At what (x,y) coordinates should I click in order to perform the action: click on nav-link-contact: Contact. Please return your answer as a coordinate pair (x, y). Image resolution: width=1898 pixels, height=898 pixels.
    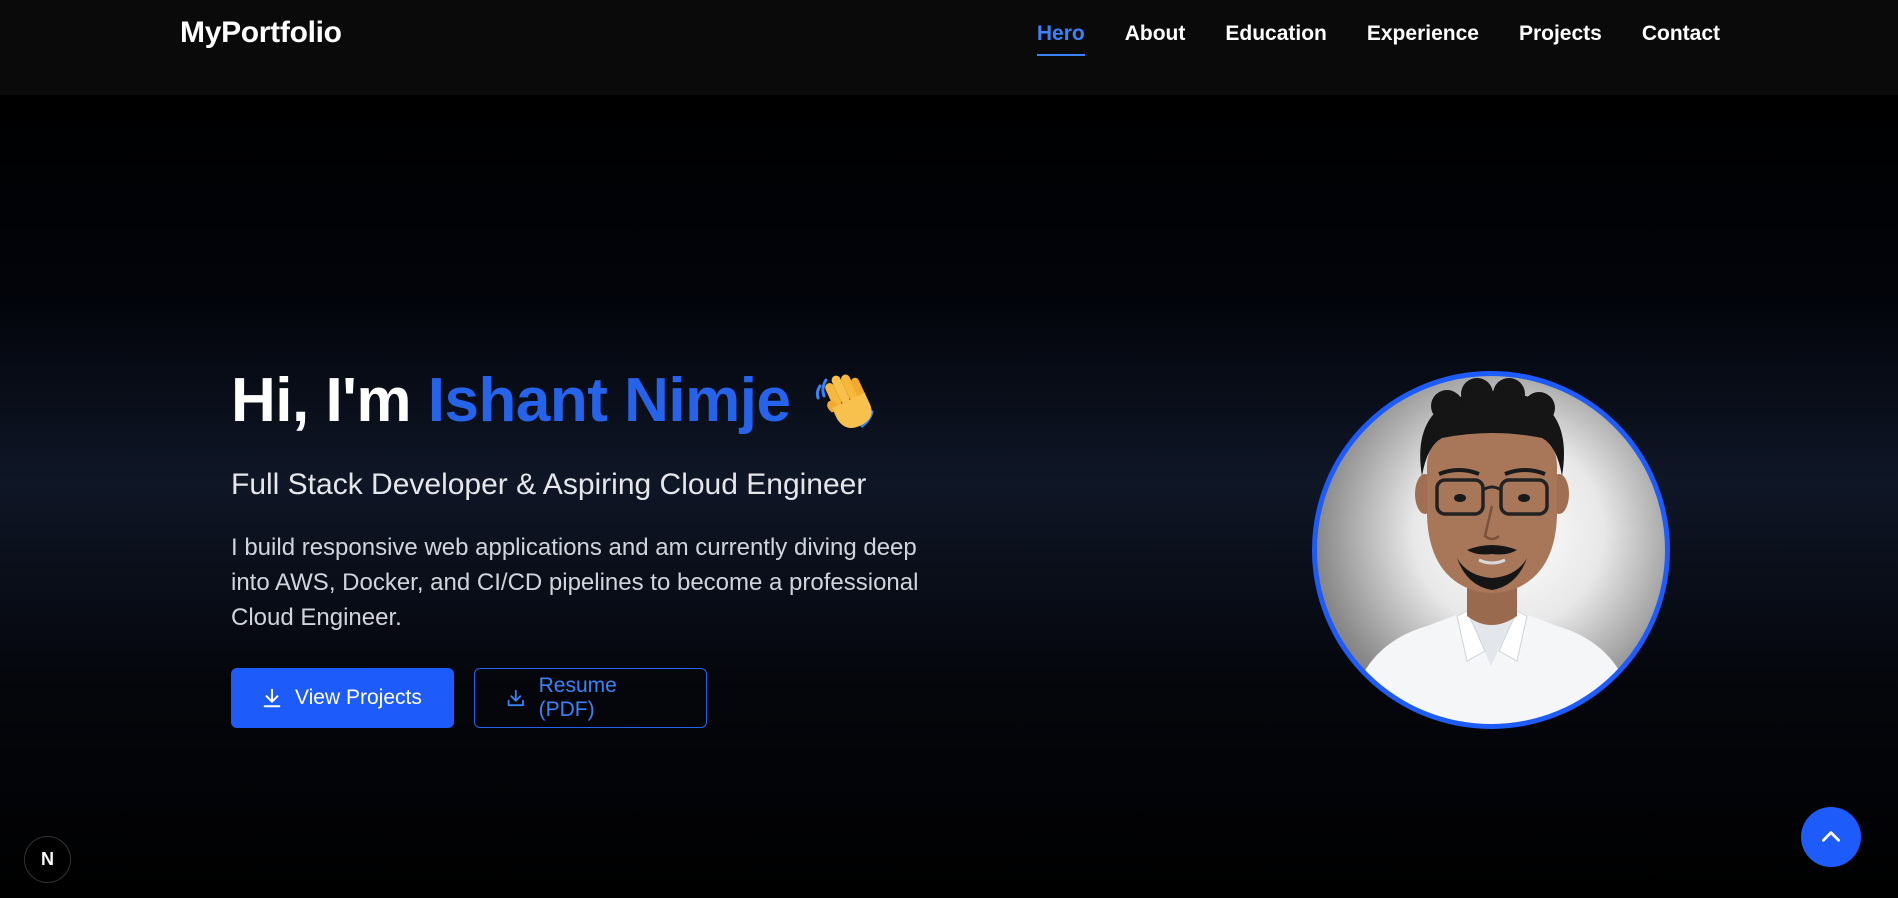
    Looking at the image, I should click on (1681, 39).